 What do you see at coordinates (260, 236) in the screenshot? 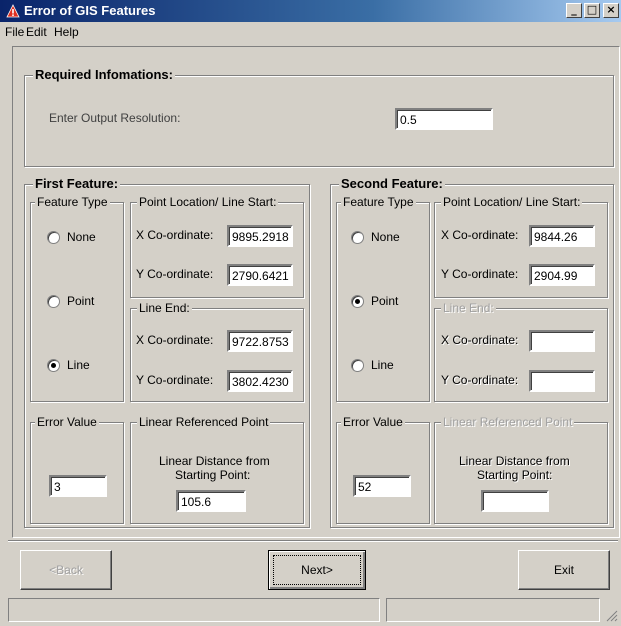
I see `first-x-input: 9895.2918` at bounding box center [260, 236].